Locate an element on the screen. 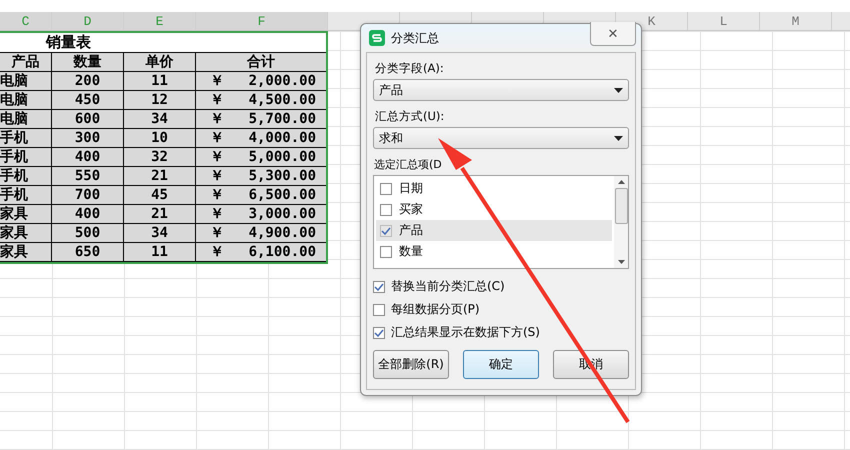 This screenshot has width=850, height=450. amount-text: 6,100.00 is located at coordinates (282, 252).